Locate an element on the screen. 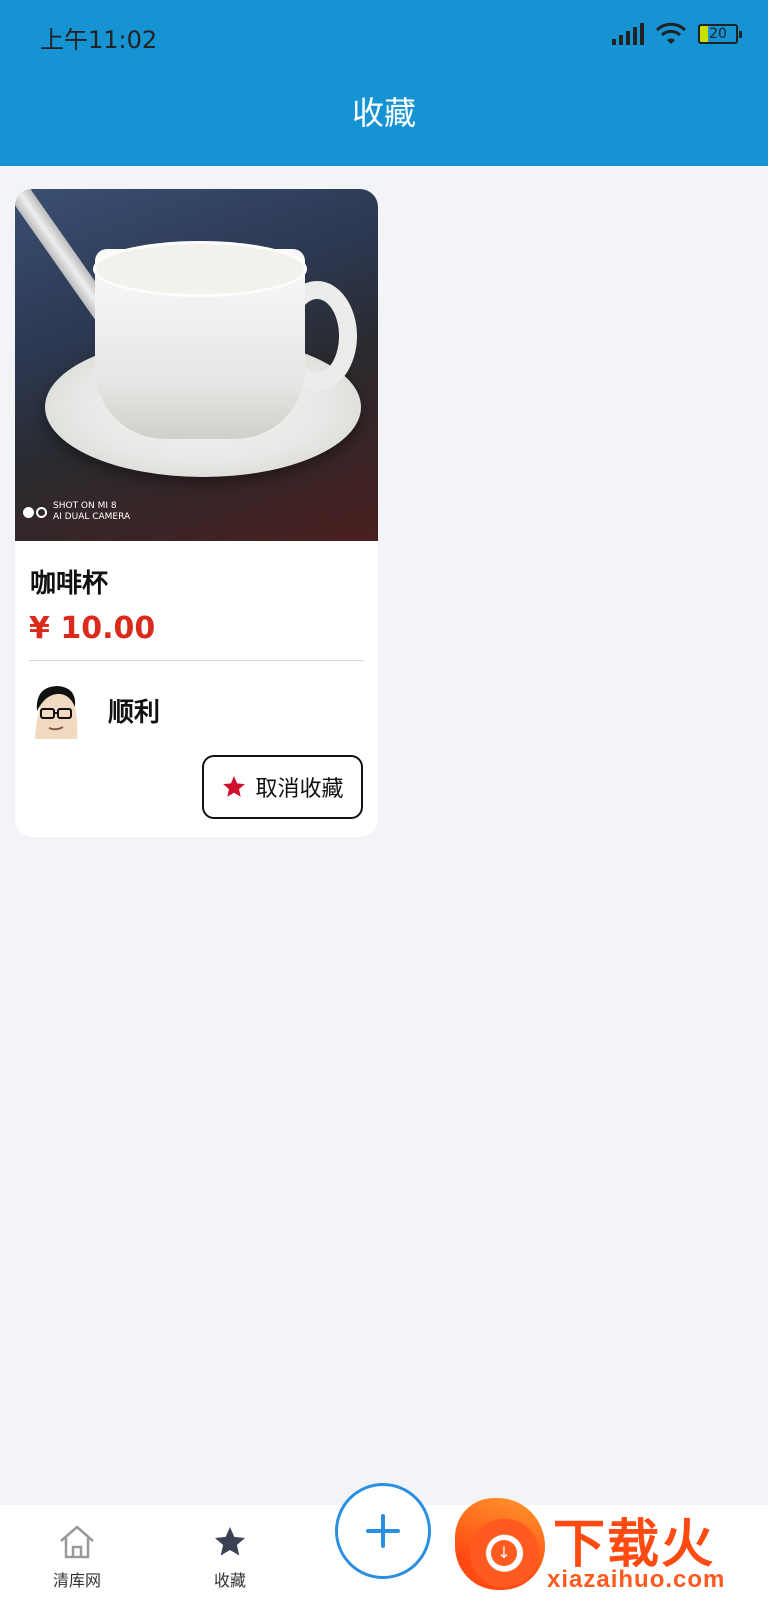  tab-favorites: 收藏 is located at coordinates (230, 1557).